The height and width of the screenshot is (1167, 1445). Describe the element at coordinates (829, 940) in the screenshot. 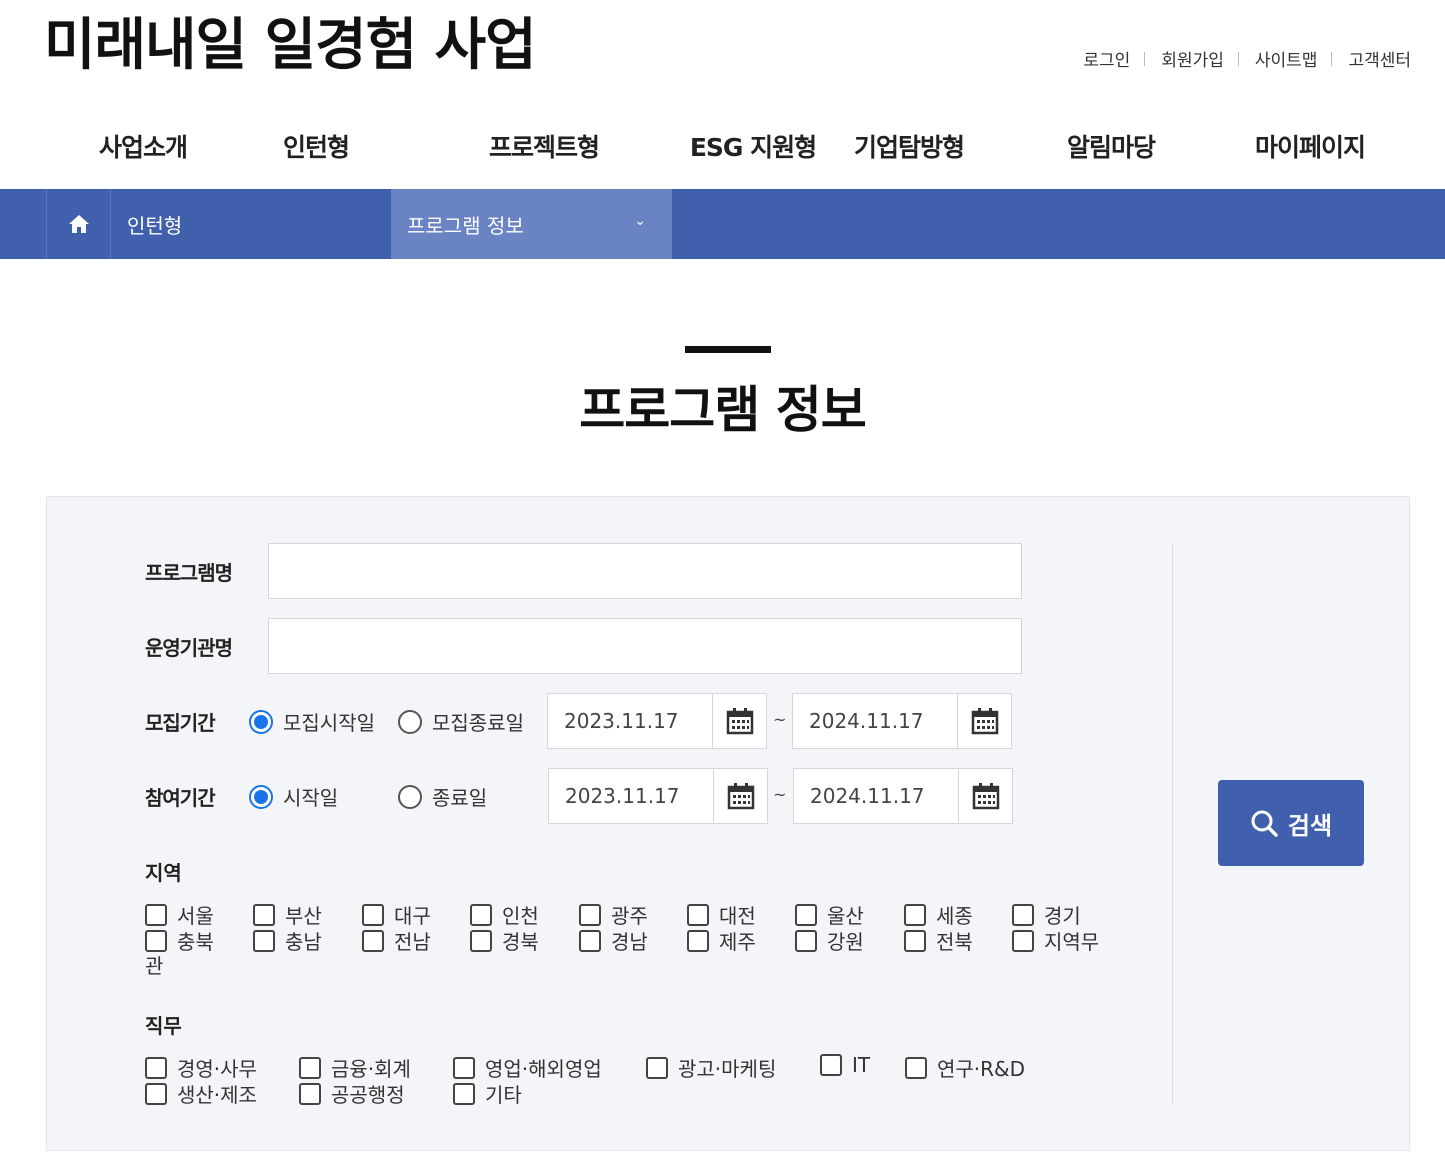

I see `region-checkbox: 강원` at that location.